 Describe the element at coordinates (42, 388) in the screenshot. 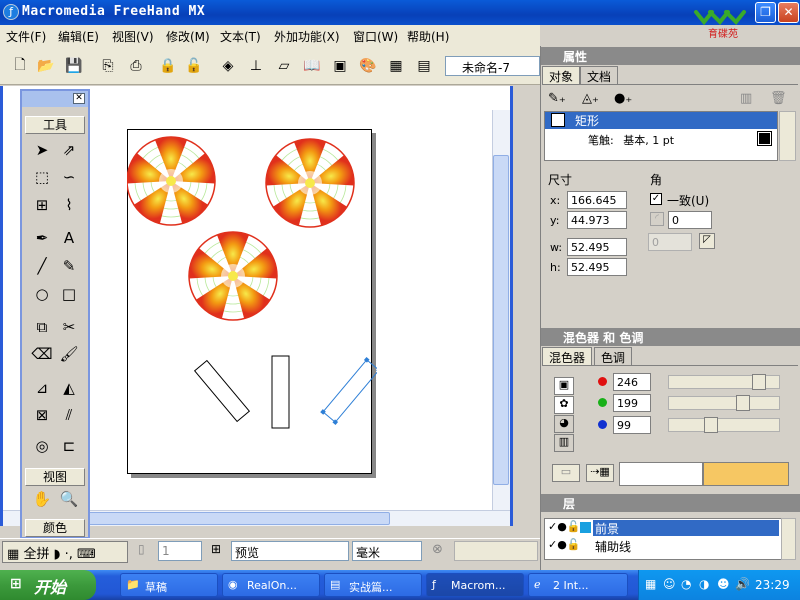

I see `perspective-tool-icon: ⊿` at that location.